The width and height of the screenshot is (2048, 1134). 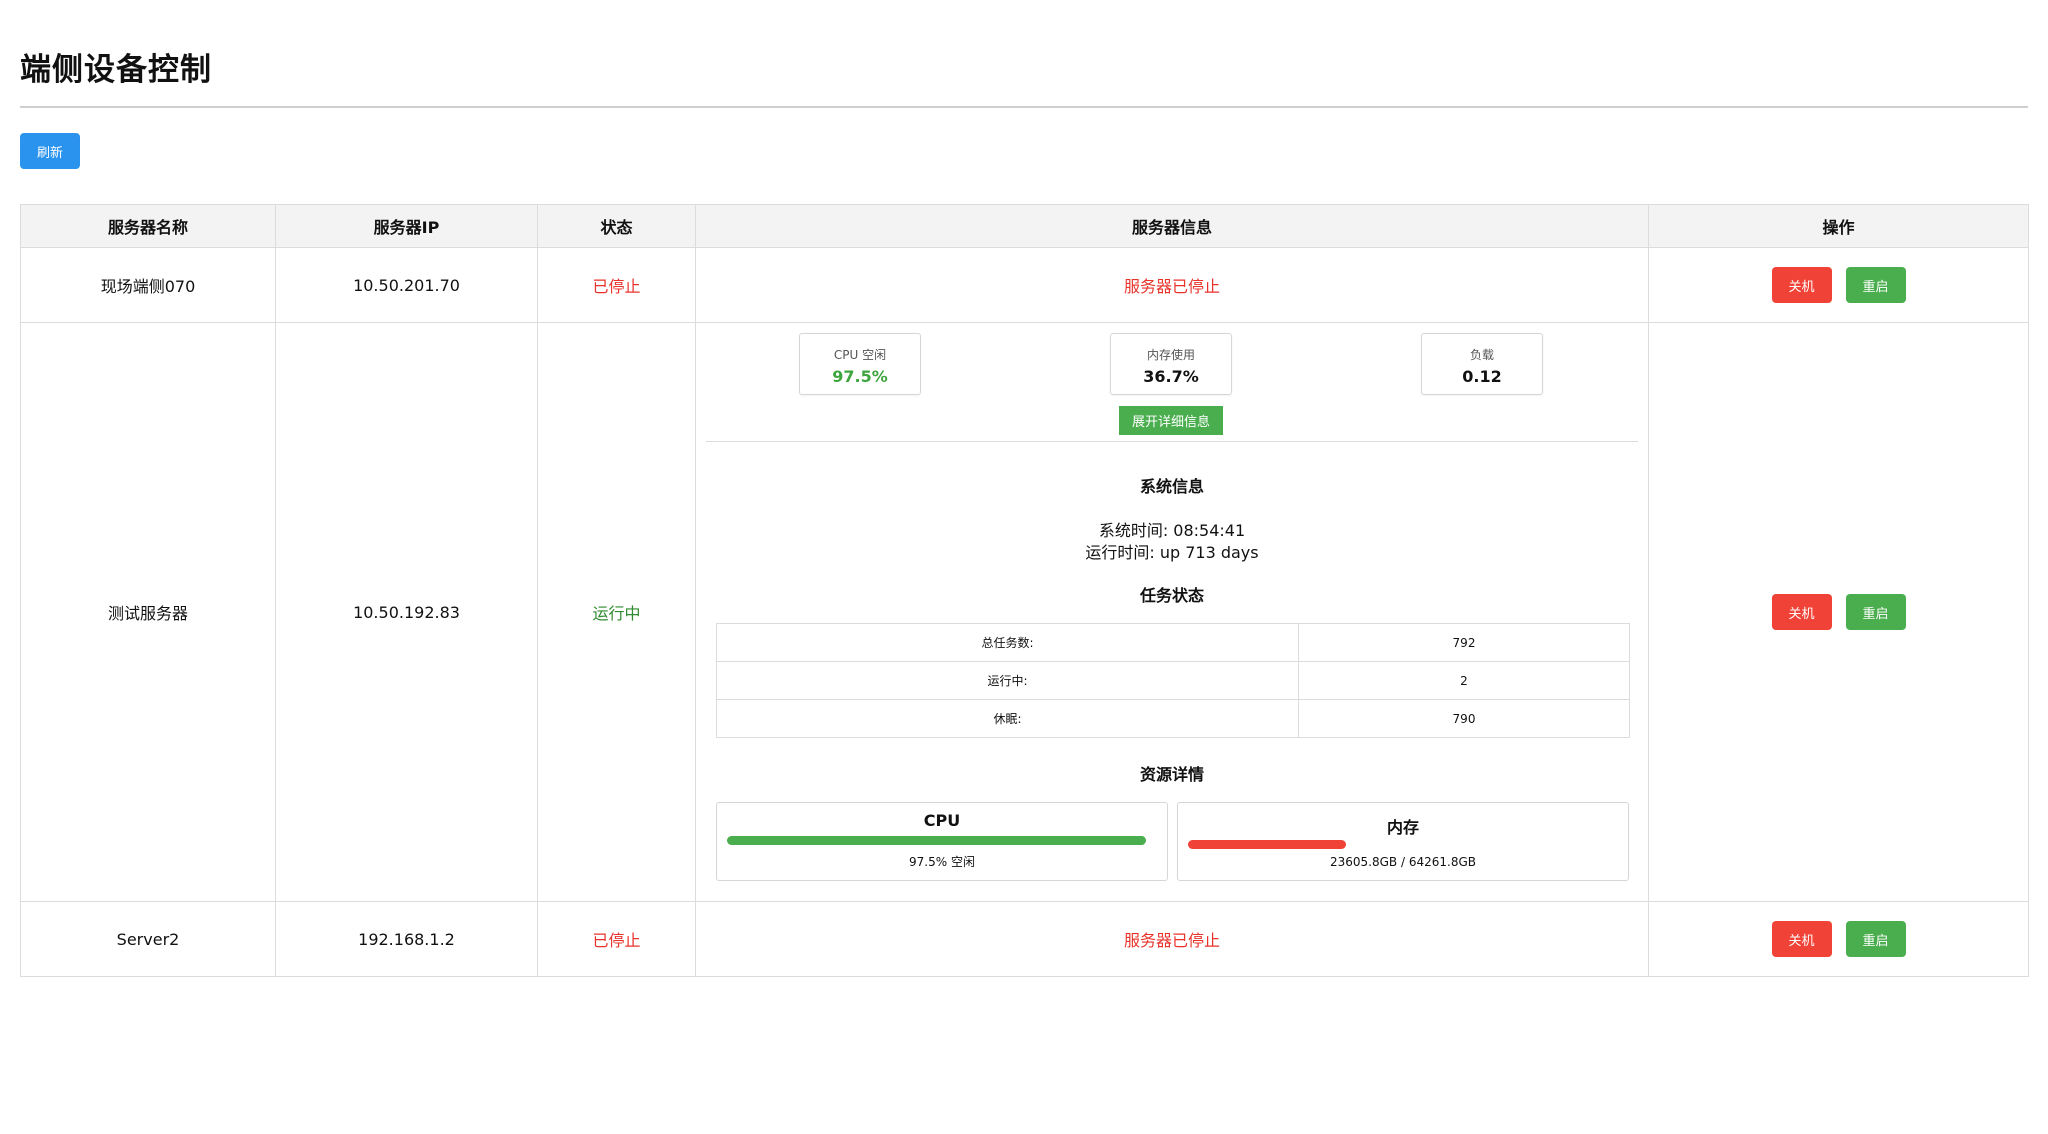 What do you see at coordinates (1482, 364) in the screenshot?
I see `stat-box-load: 负载 0.12` at bounding box center [1482, 364].